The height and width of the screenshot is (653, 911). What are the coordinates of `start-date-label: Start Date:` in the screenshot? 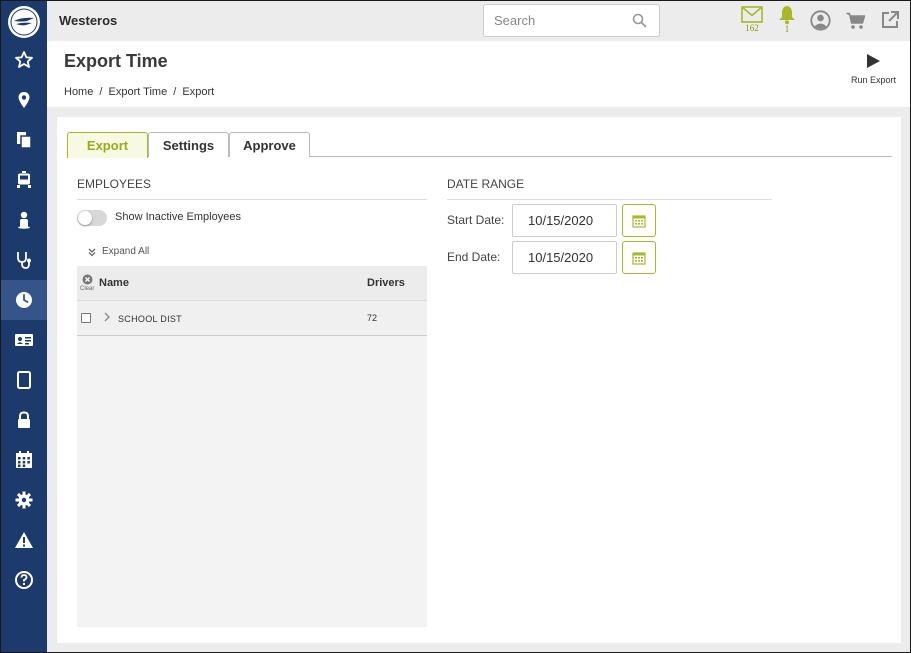 It's located at (476, 220).